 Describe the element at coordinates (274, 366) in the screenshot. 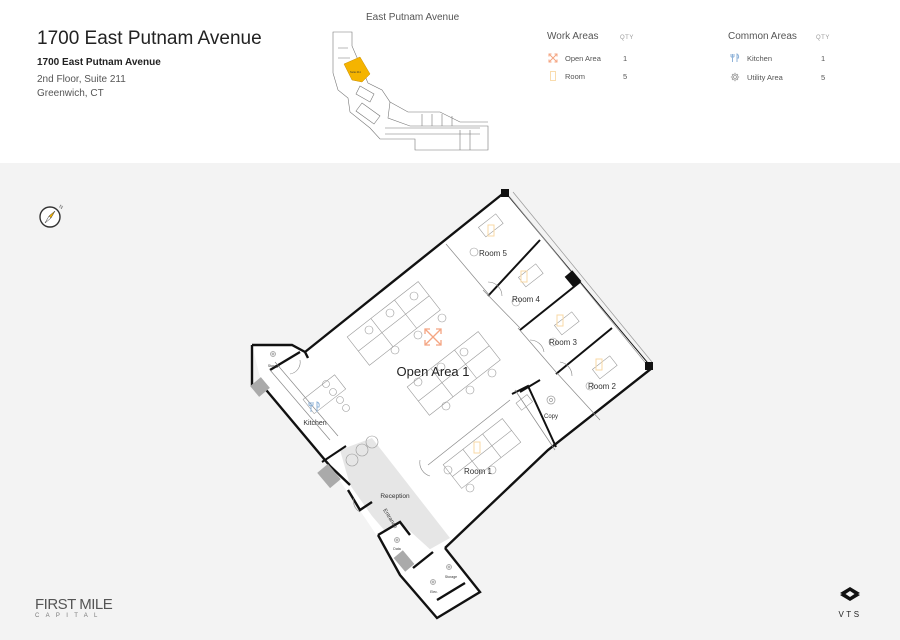

I see `storage-left-label: Storage` at that location.